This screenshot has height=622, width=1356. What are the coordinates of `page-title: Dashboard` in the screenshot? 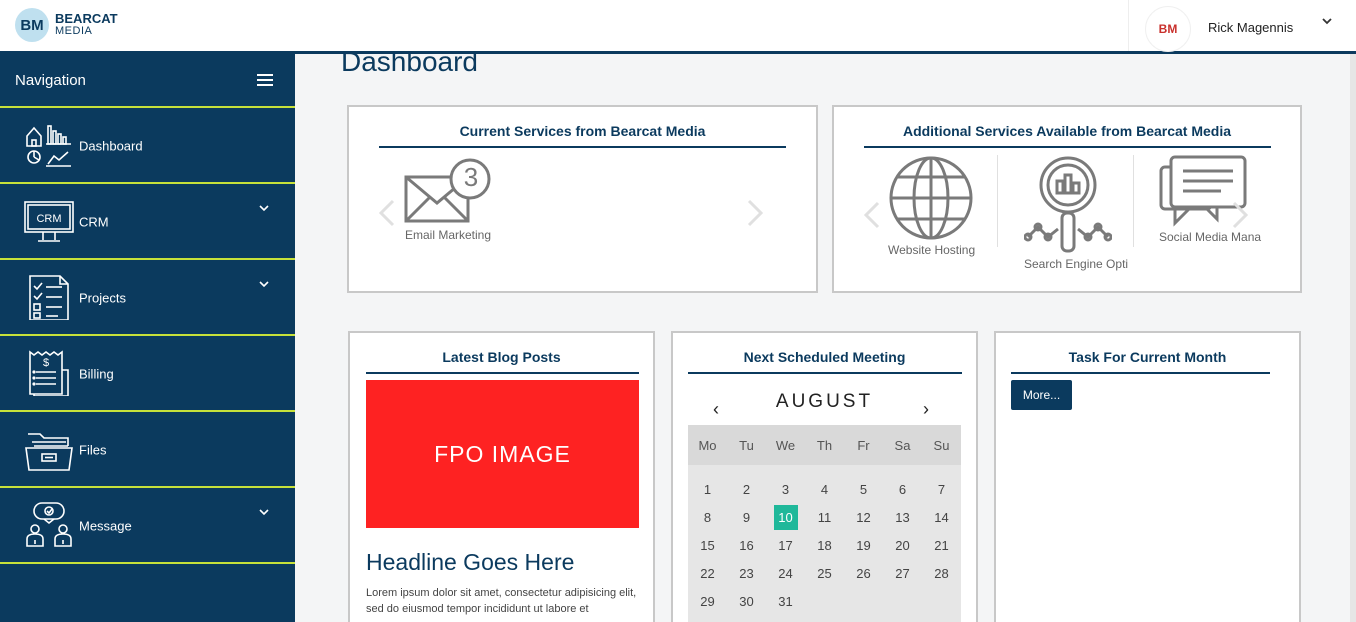 It's located at (409, 65).